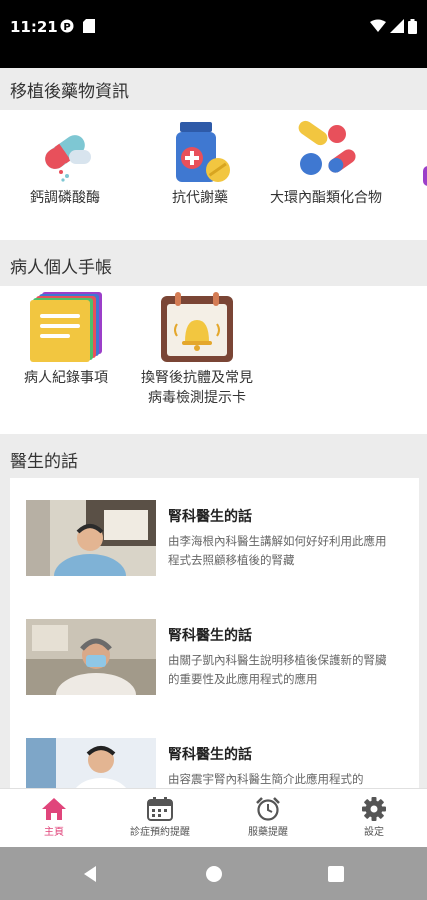  I want to click on med-item-label: 鈣調磷酸酶, so click(65, 198).